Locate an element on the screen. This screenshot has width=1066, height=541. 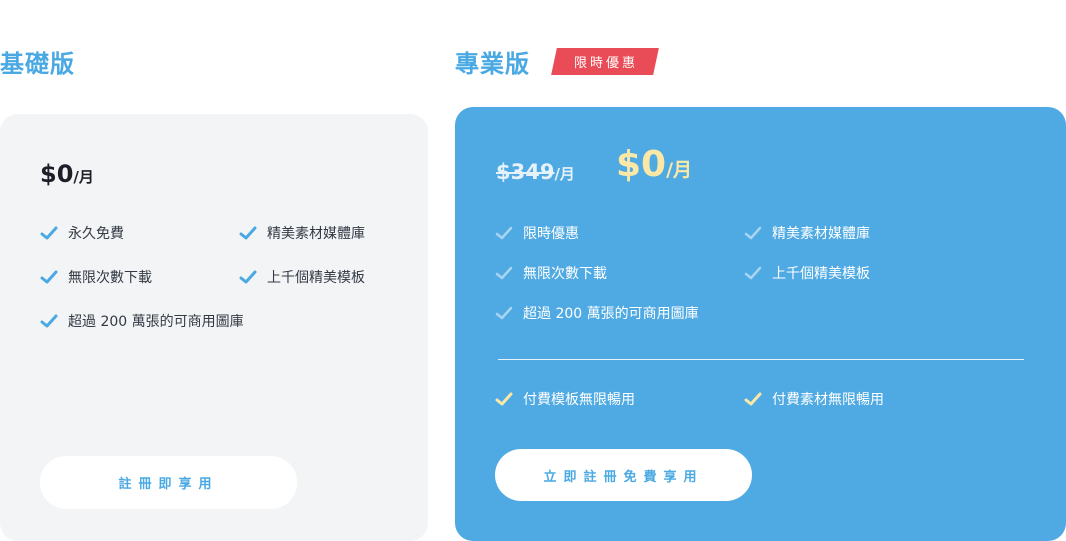
pro-price-unit: /月 is located at coordinates (679, 170).